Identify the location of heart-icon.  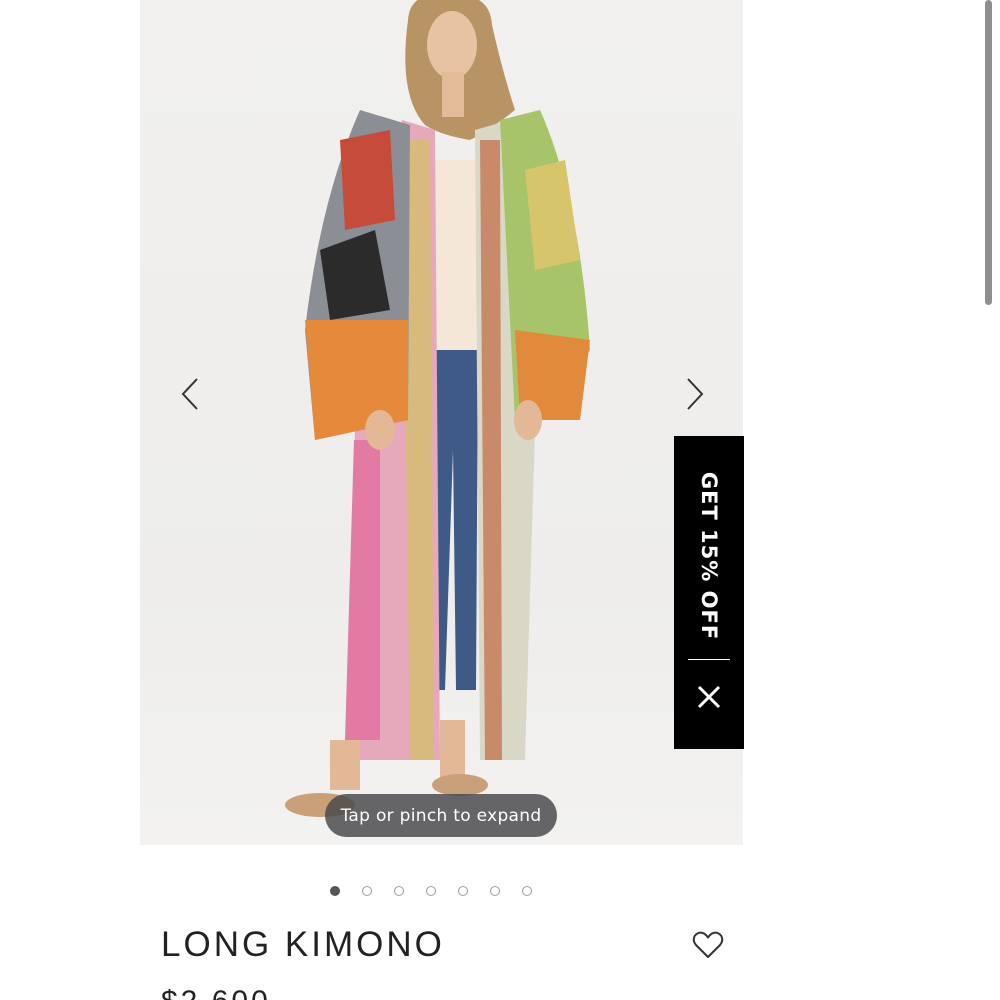
(708, 945).